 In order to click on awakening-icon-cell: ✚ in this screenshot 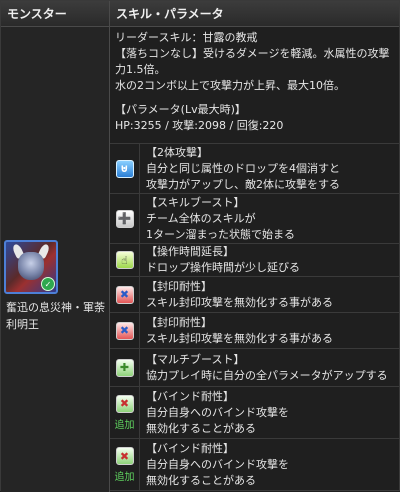, I will do `click(125, 367)`.